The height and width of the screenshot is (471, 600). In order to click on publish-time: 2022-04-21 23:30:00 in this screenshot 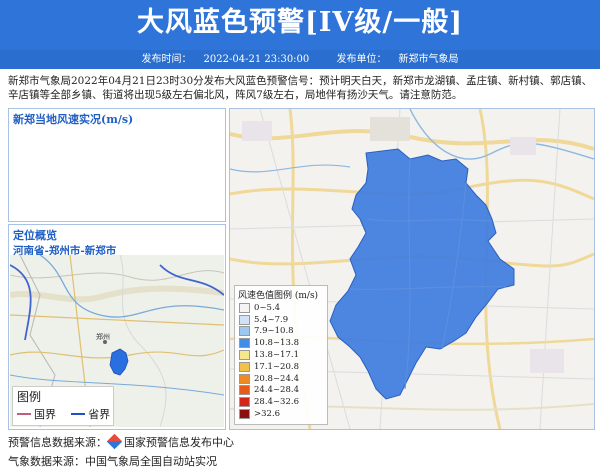, I will do `click(256, 59)`.